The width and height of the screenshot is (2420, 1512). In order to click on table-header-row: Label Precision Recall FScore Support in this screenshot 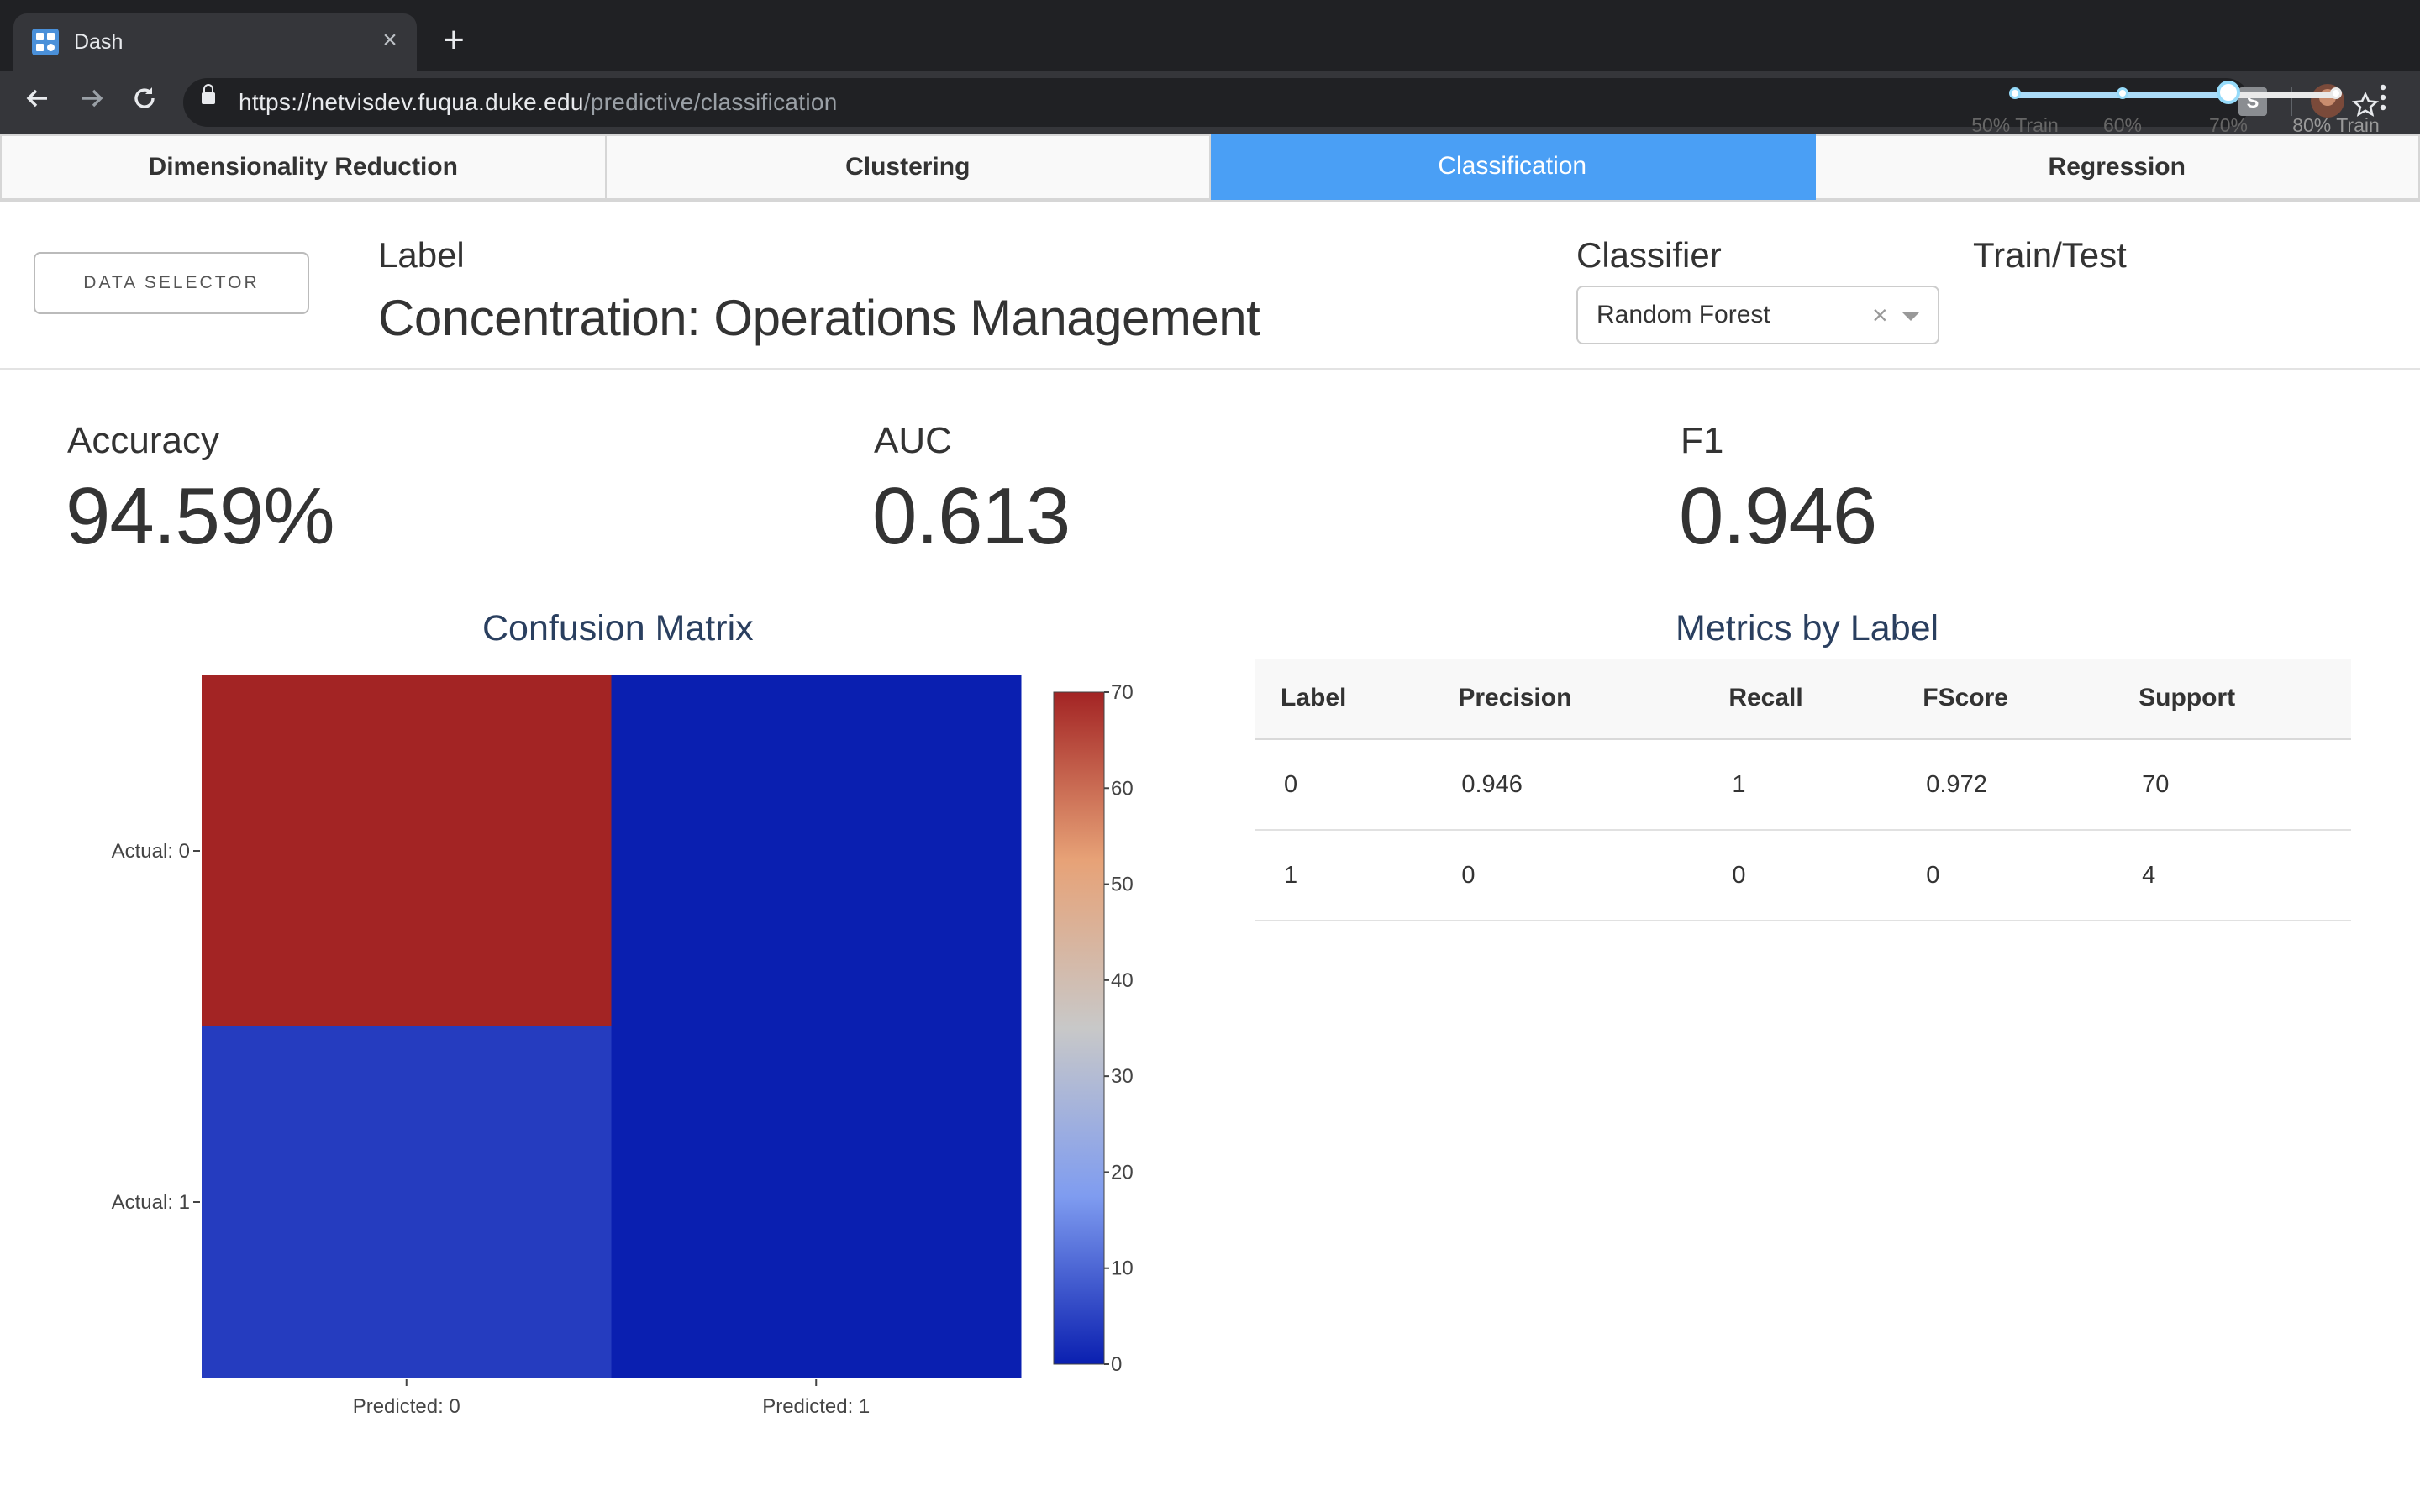, I will do `click(1803, 699)`.